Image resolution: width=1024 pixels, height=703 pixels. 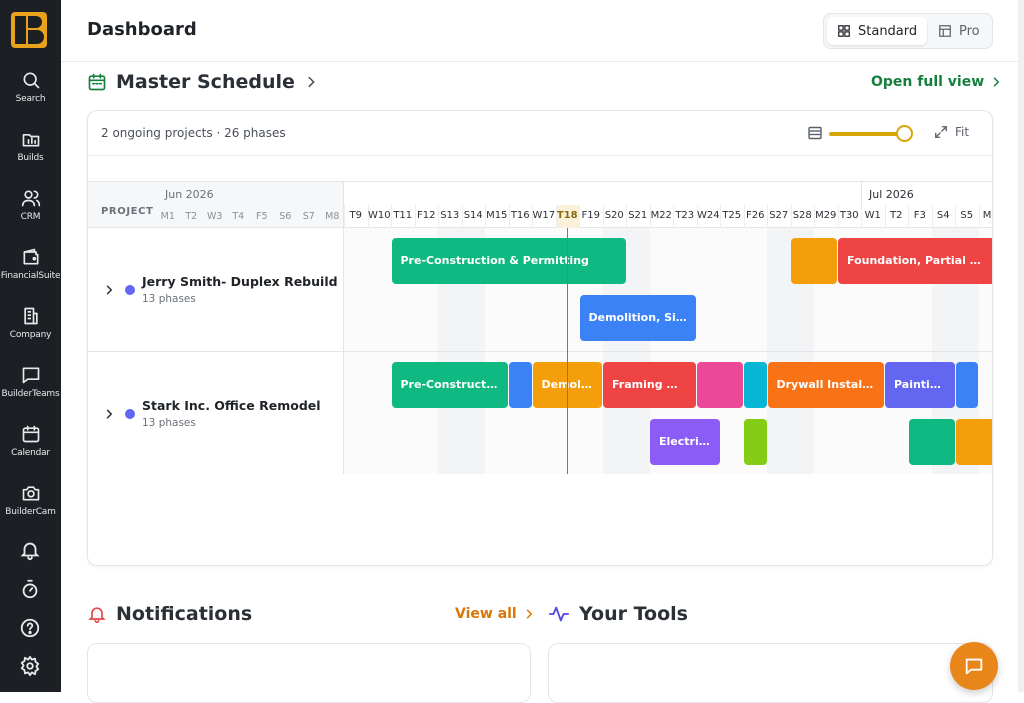 I want to click on section-title: Notifications, so click(x=184, y=614).